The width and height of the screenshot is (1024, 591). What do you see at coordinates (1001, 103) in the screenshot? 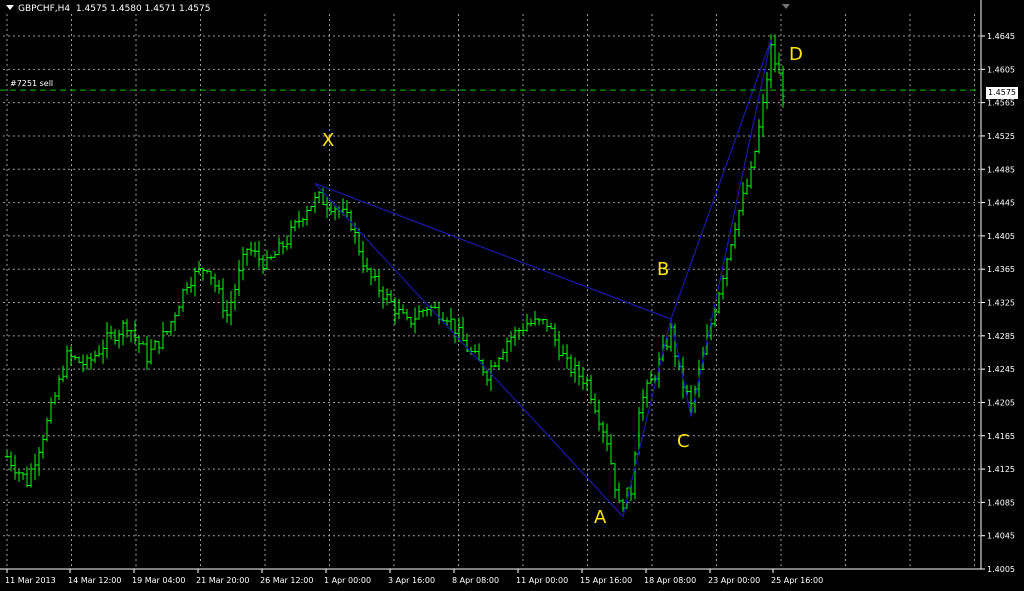
I see `price-tick-label: 1.4565` at bounding box center [1001, 103].